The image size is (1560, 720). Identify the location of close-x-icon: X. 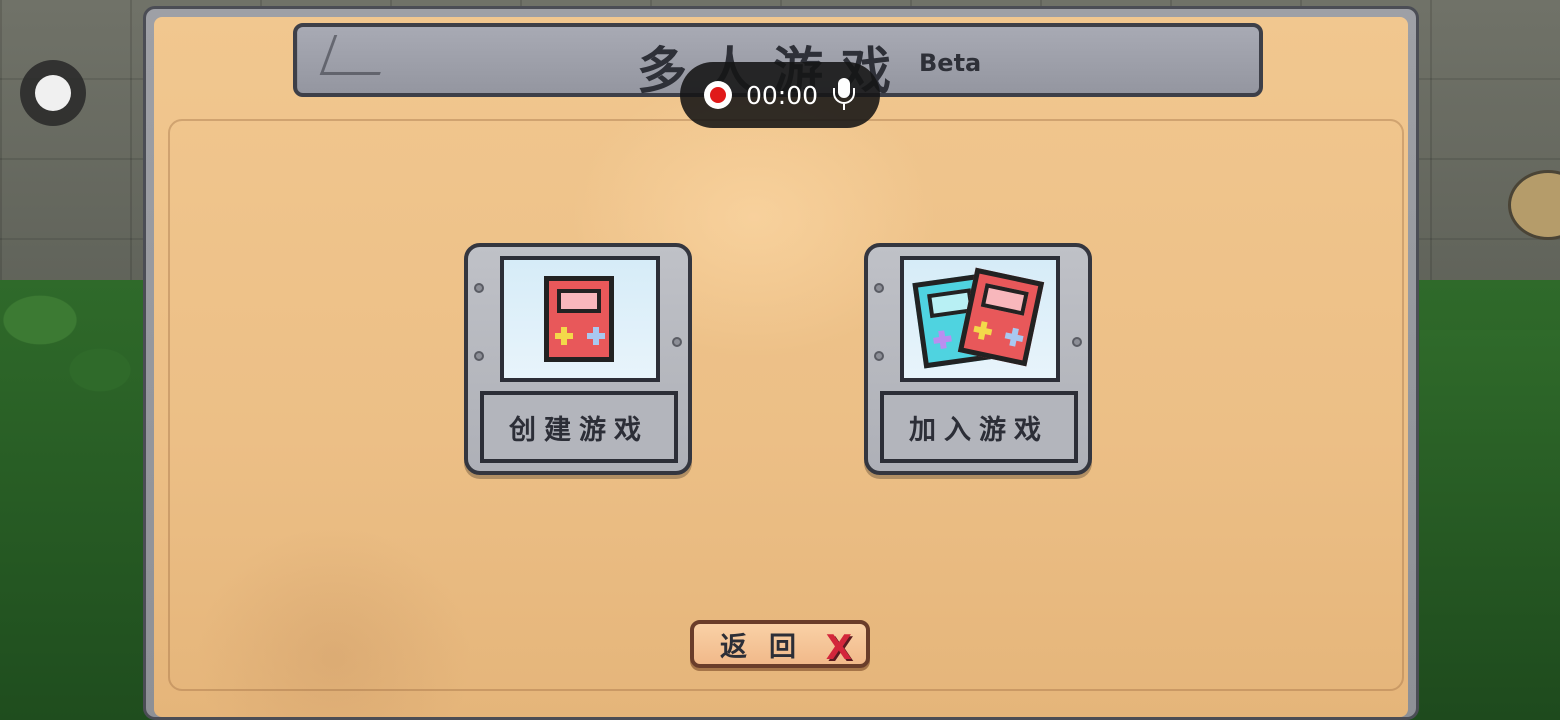
(838, 648).